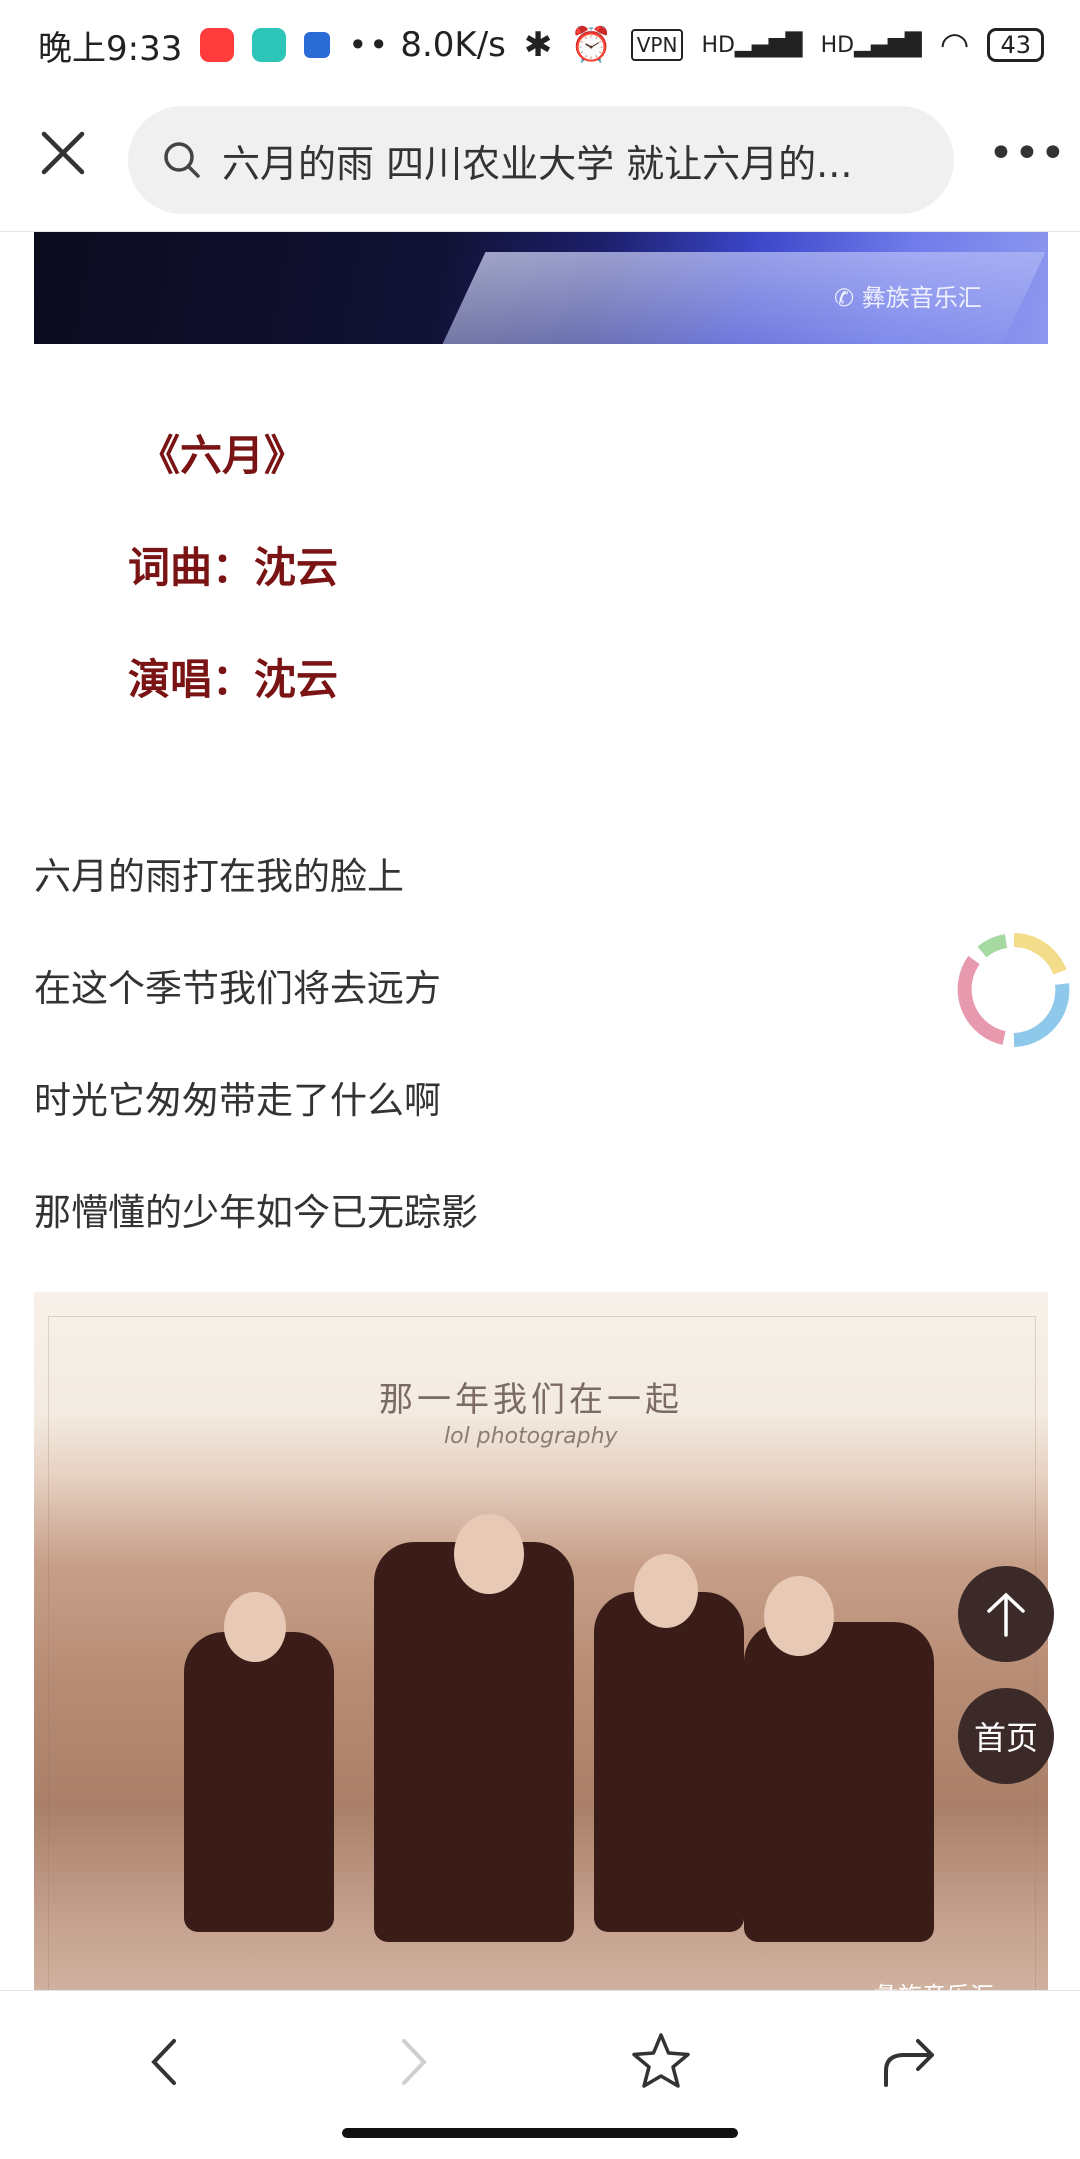 The height and width of the screenshot is (2159, 1080). I want to click on lyric-line: 那懵懂的少年如今已无踪影, so click(256, 1212).